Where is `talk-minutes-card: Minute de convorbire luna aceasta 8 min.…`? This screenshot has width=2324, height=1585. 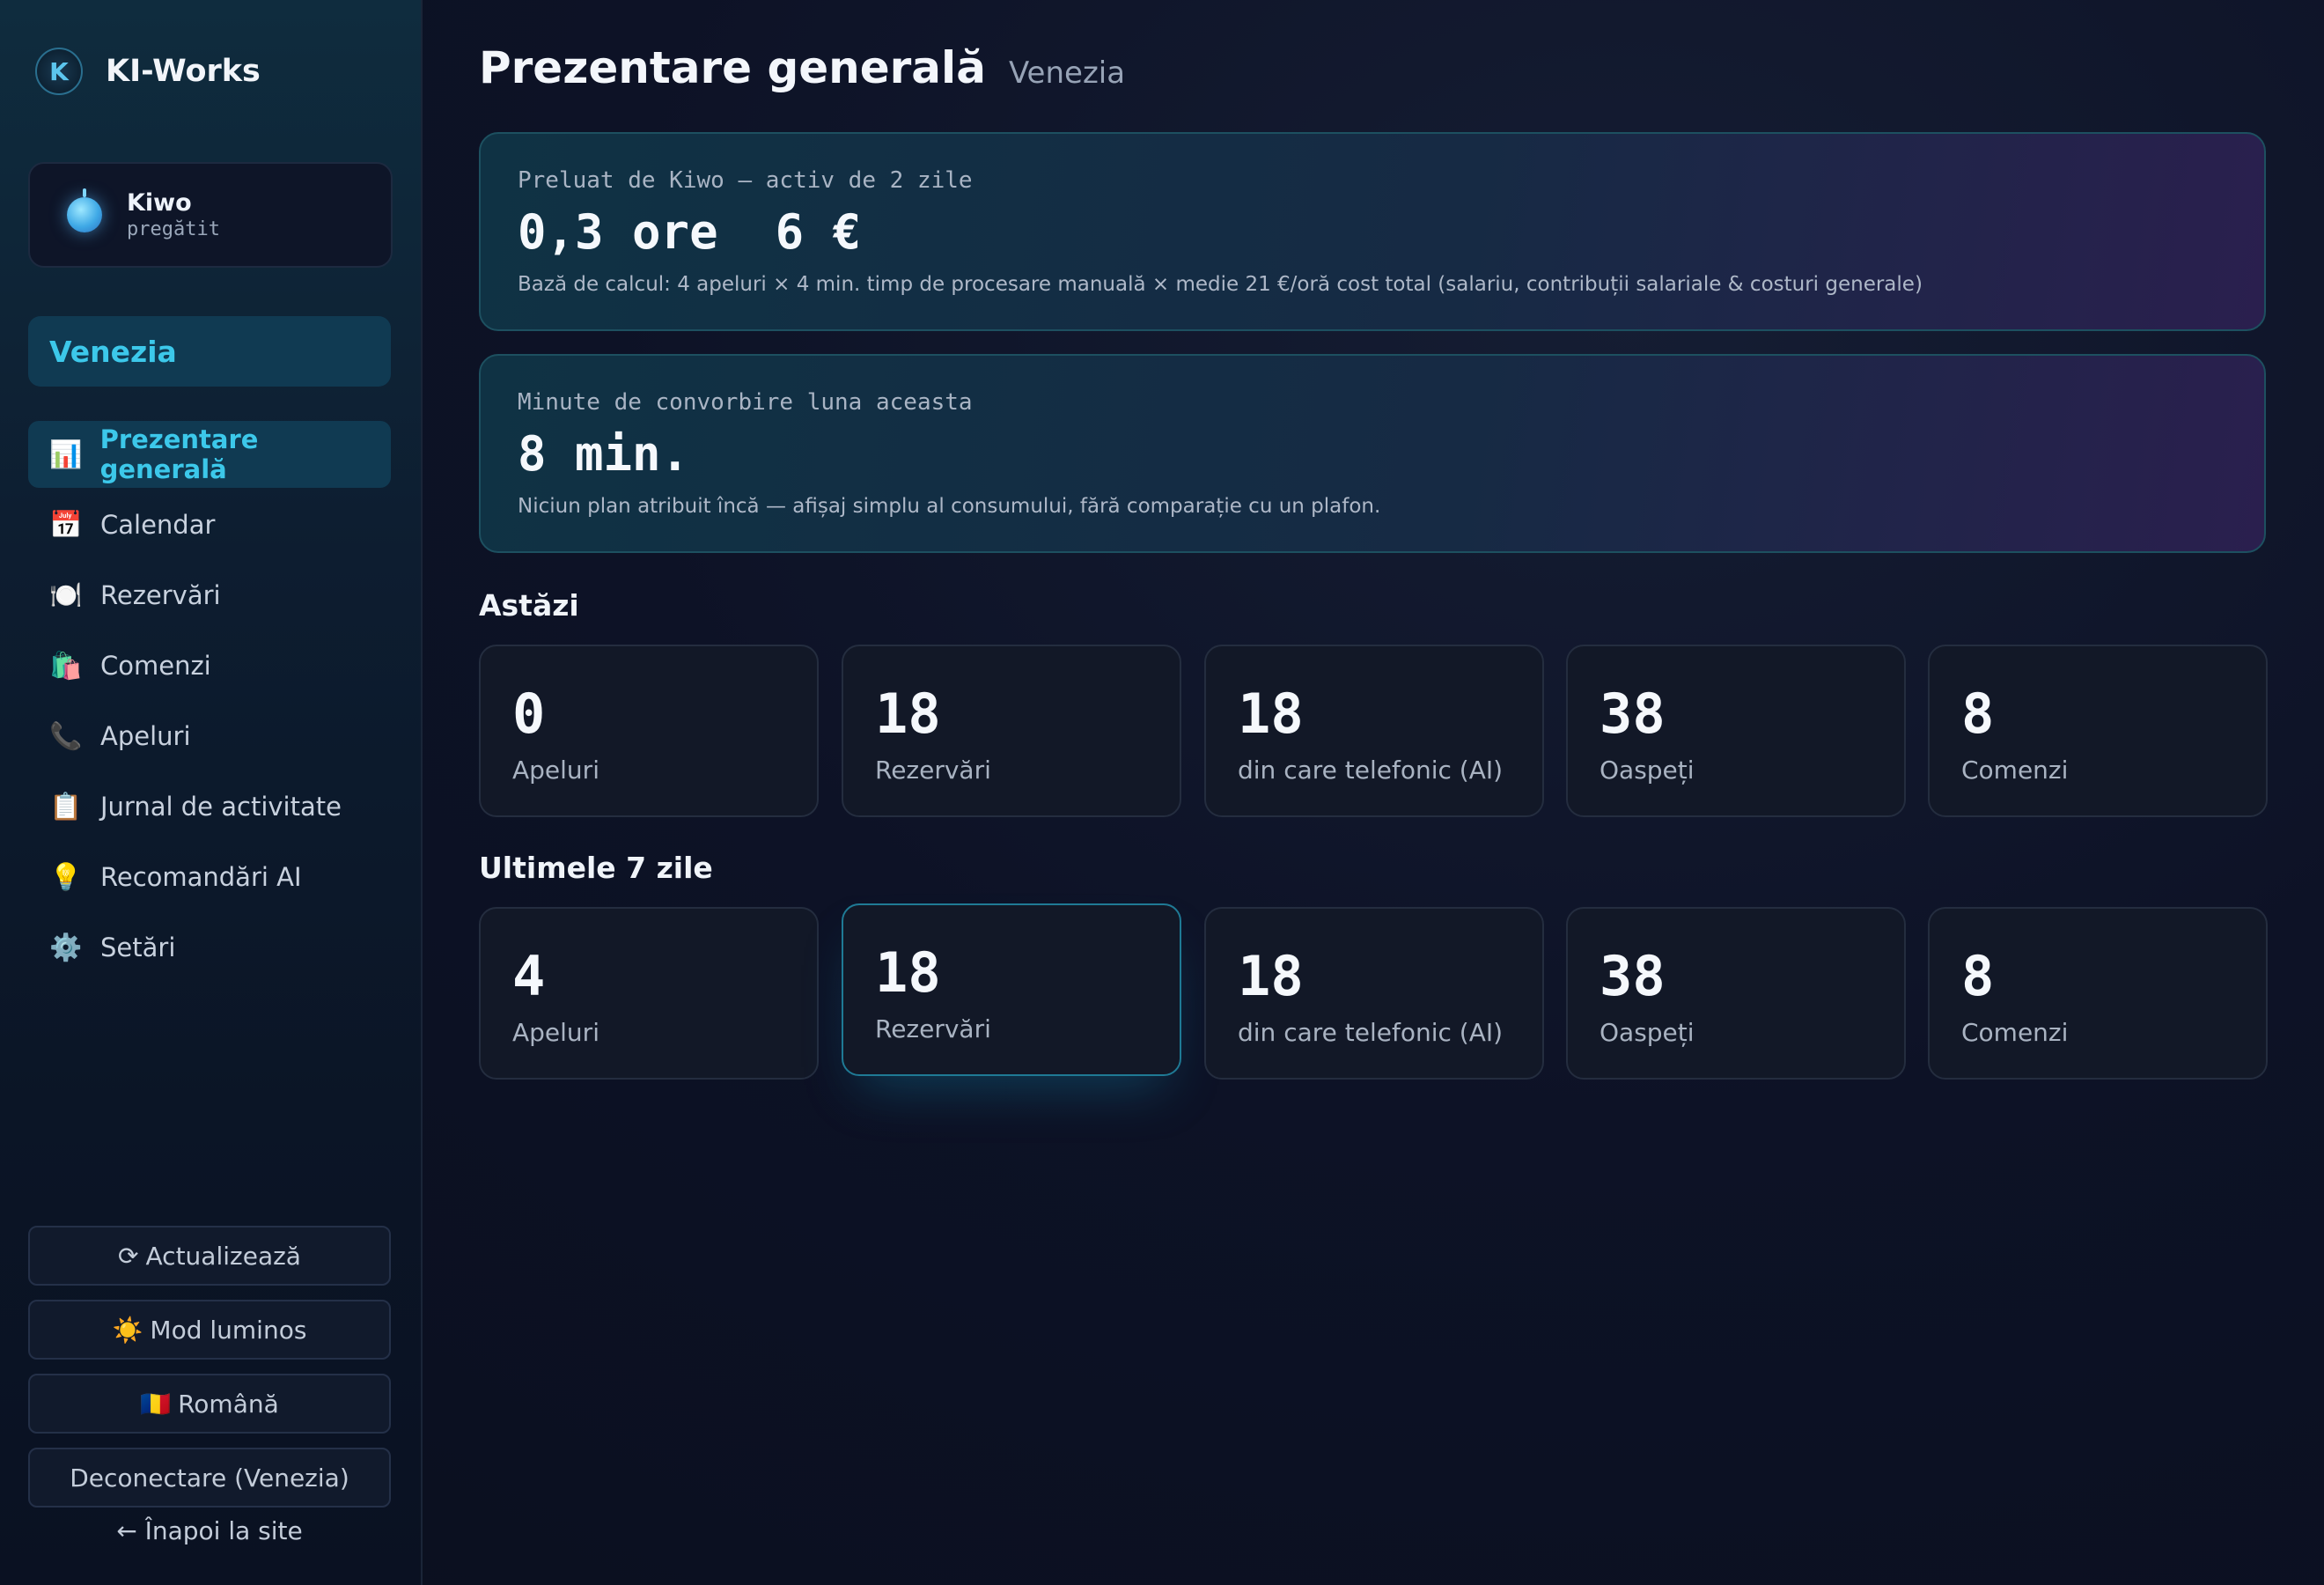
talk-minutes-card: Minute de convorbire luna aceasta 8 min.… is located at coordinates (1372, 453).